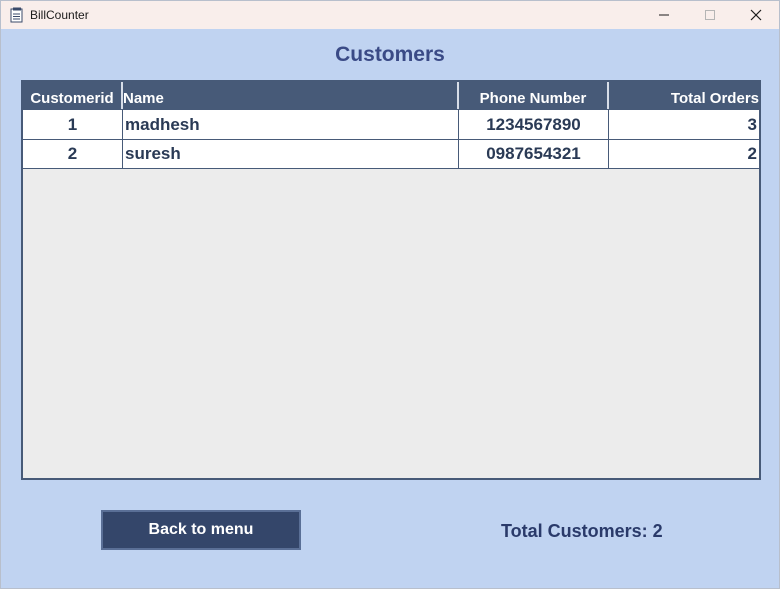  I want to click on document-icon, so click(16, 15).